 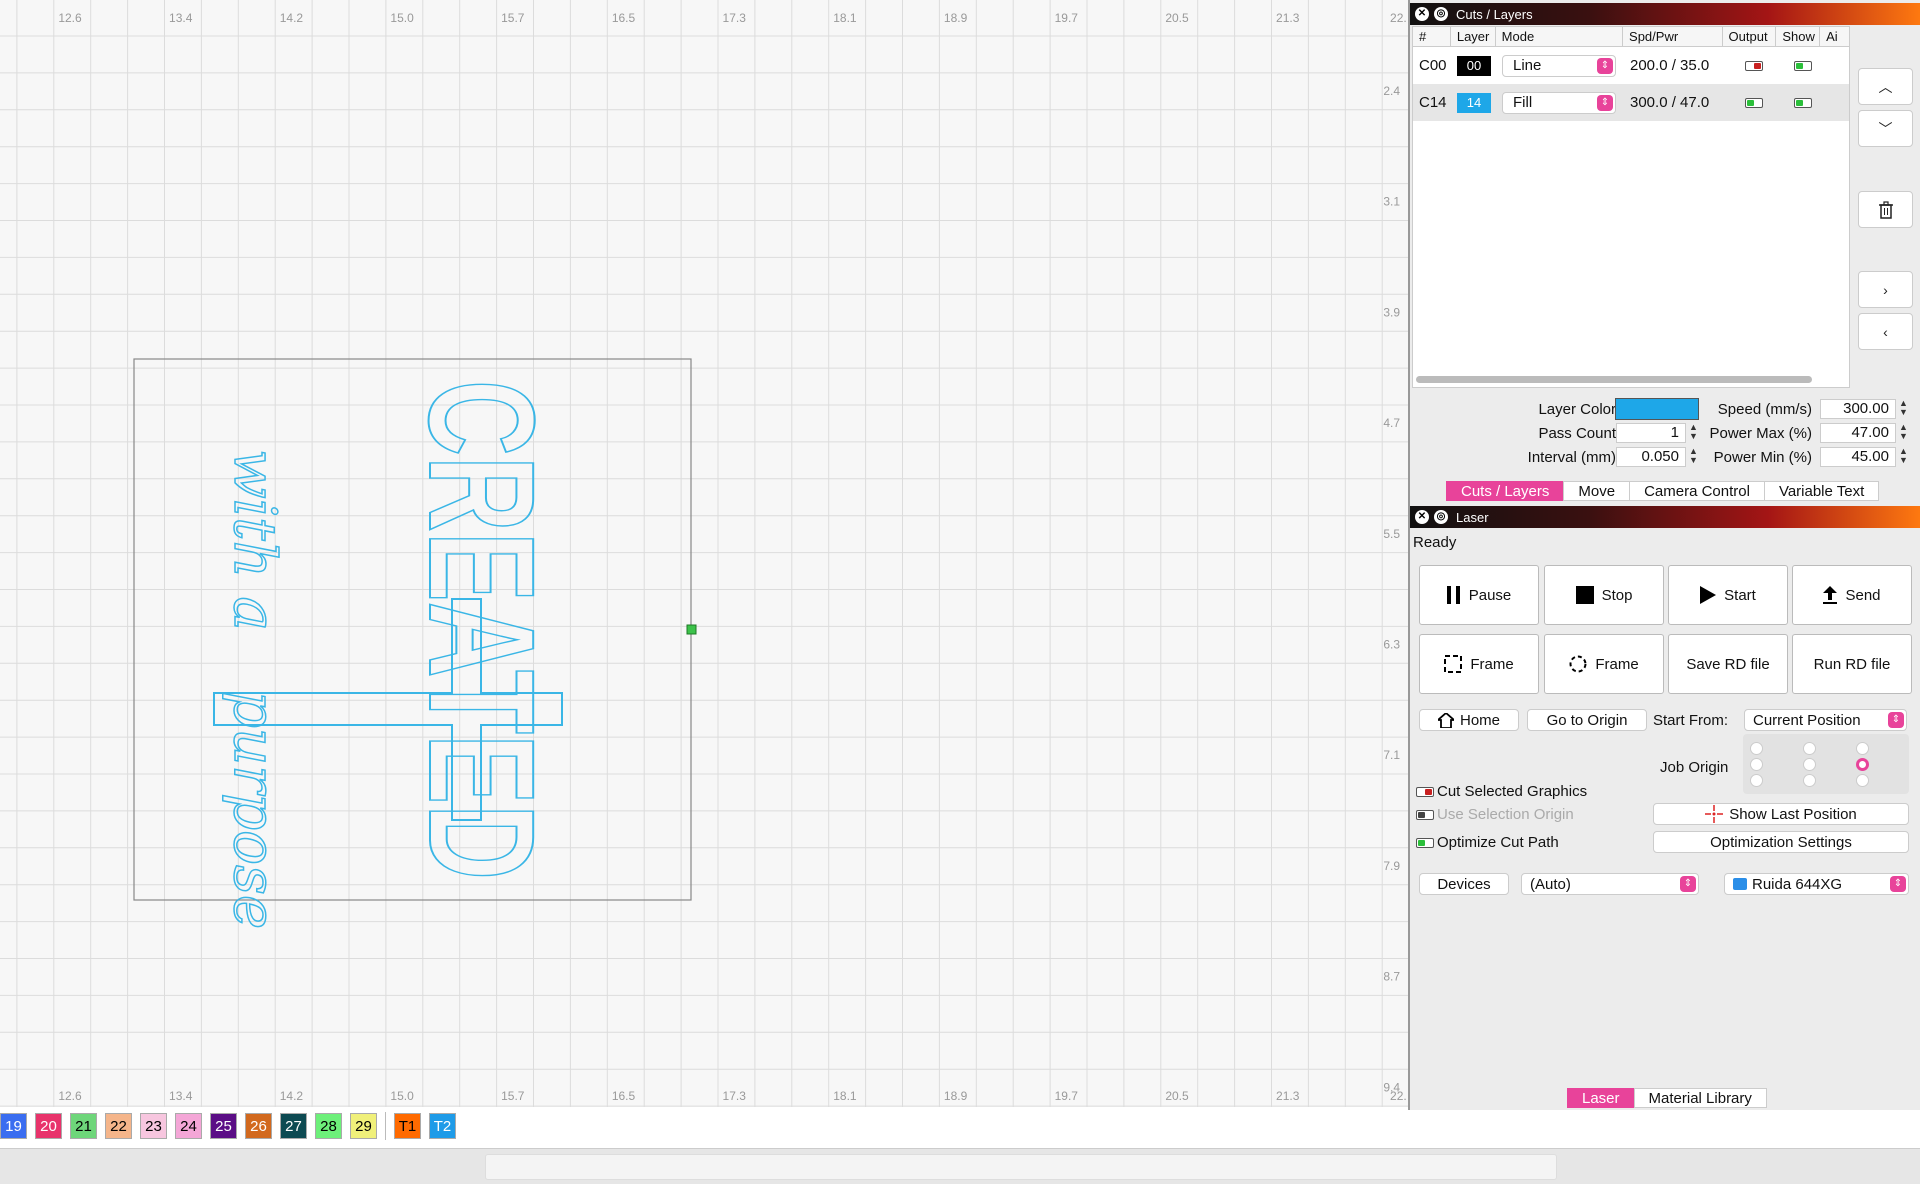 What do you see at coordinates (1479, 664) in the screenshot?
I see `frame-rect-button: Frame` at bounding box center [1479, 664].